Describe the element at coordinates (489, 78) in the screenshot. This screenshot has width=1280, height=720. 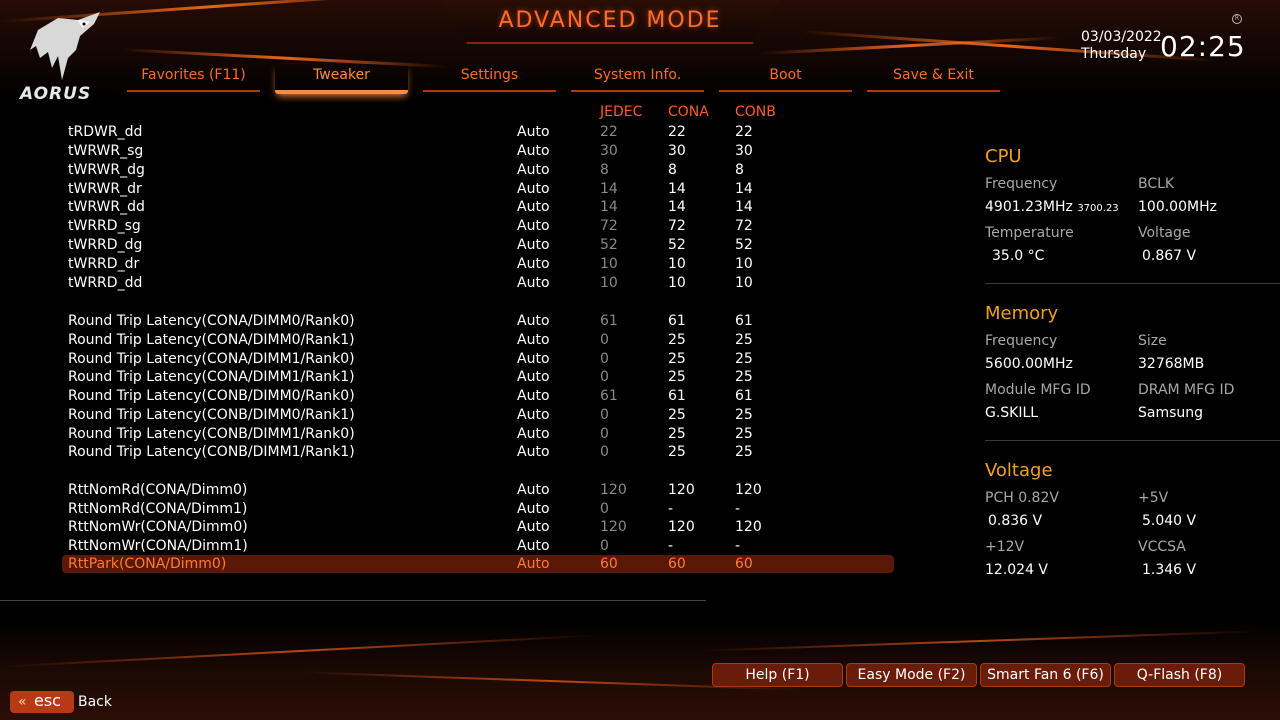
I see `tab-settings: Settings` at that location.